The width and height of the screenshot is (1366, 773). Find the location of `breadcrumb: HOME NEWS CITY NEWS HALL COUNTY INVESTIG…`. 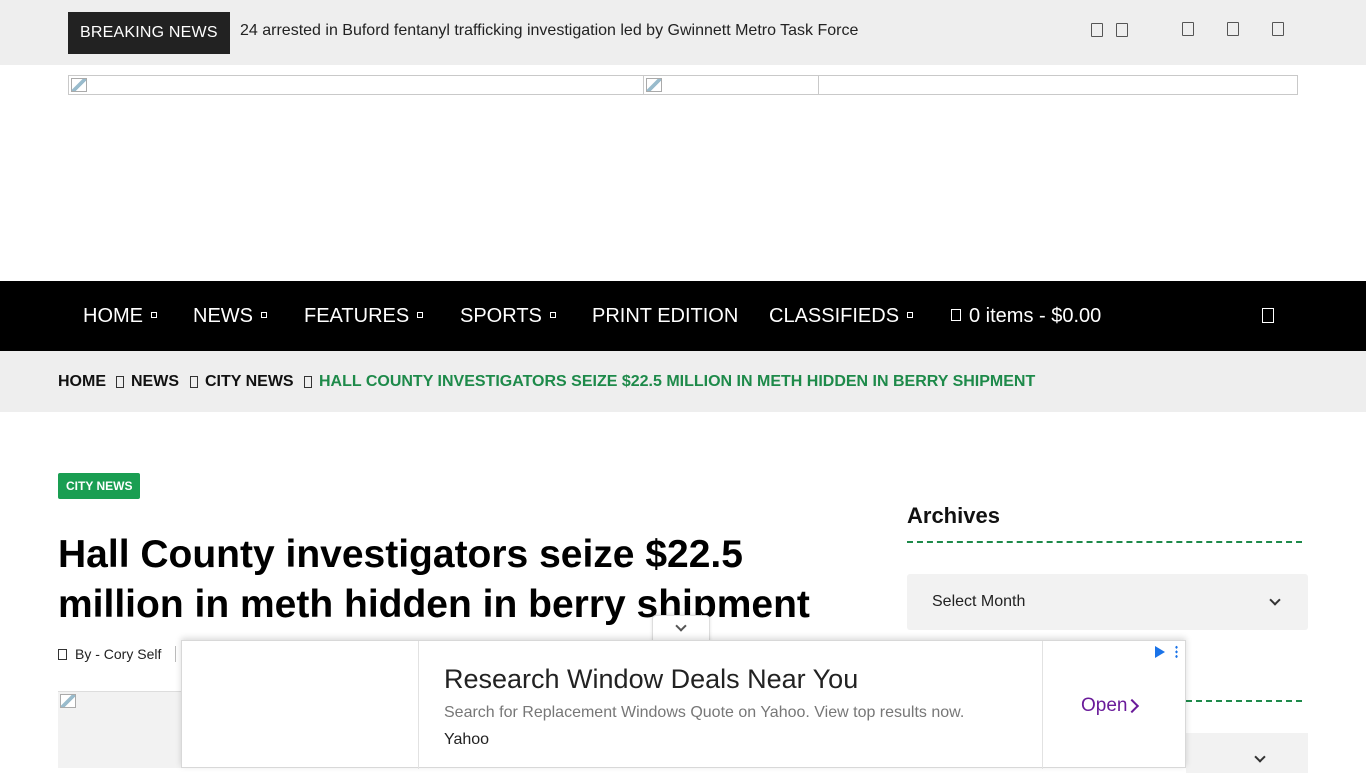

breadcrumb: HOME NEWS CITY NEWS HALL COUNTY INVESTIG… is located at coordinates (683, 381).